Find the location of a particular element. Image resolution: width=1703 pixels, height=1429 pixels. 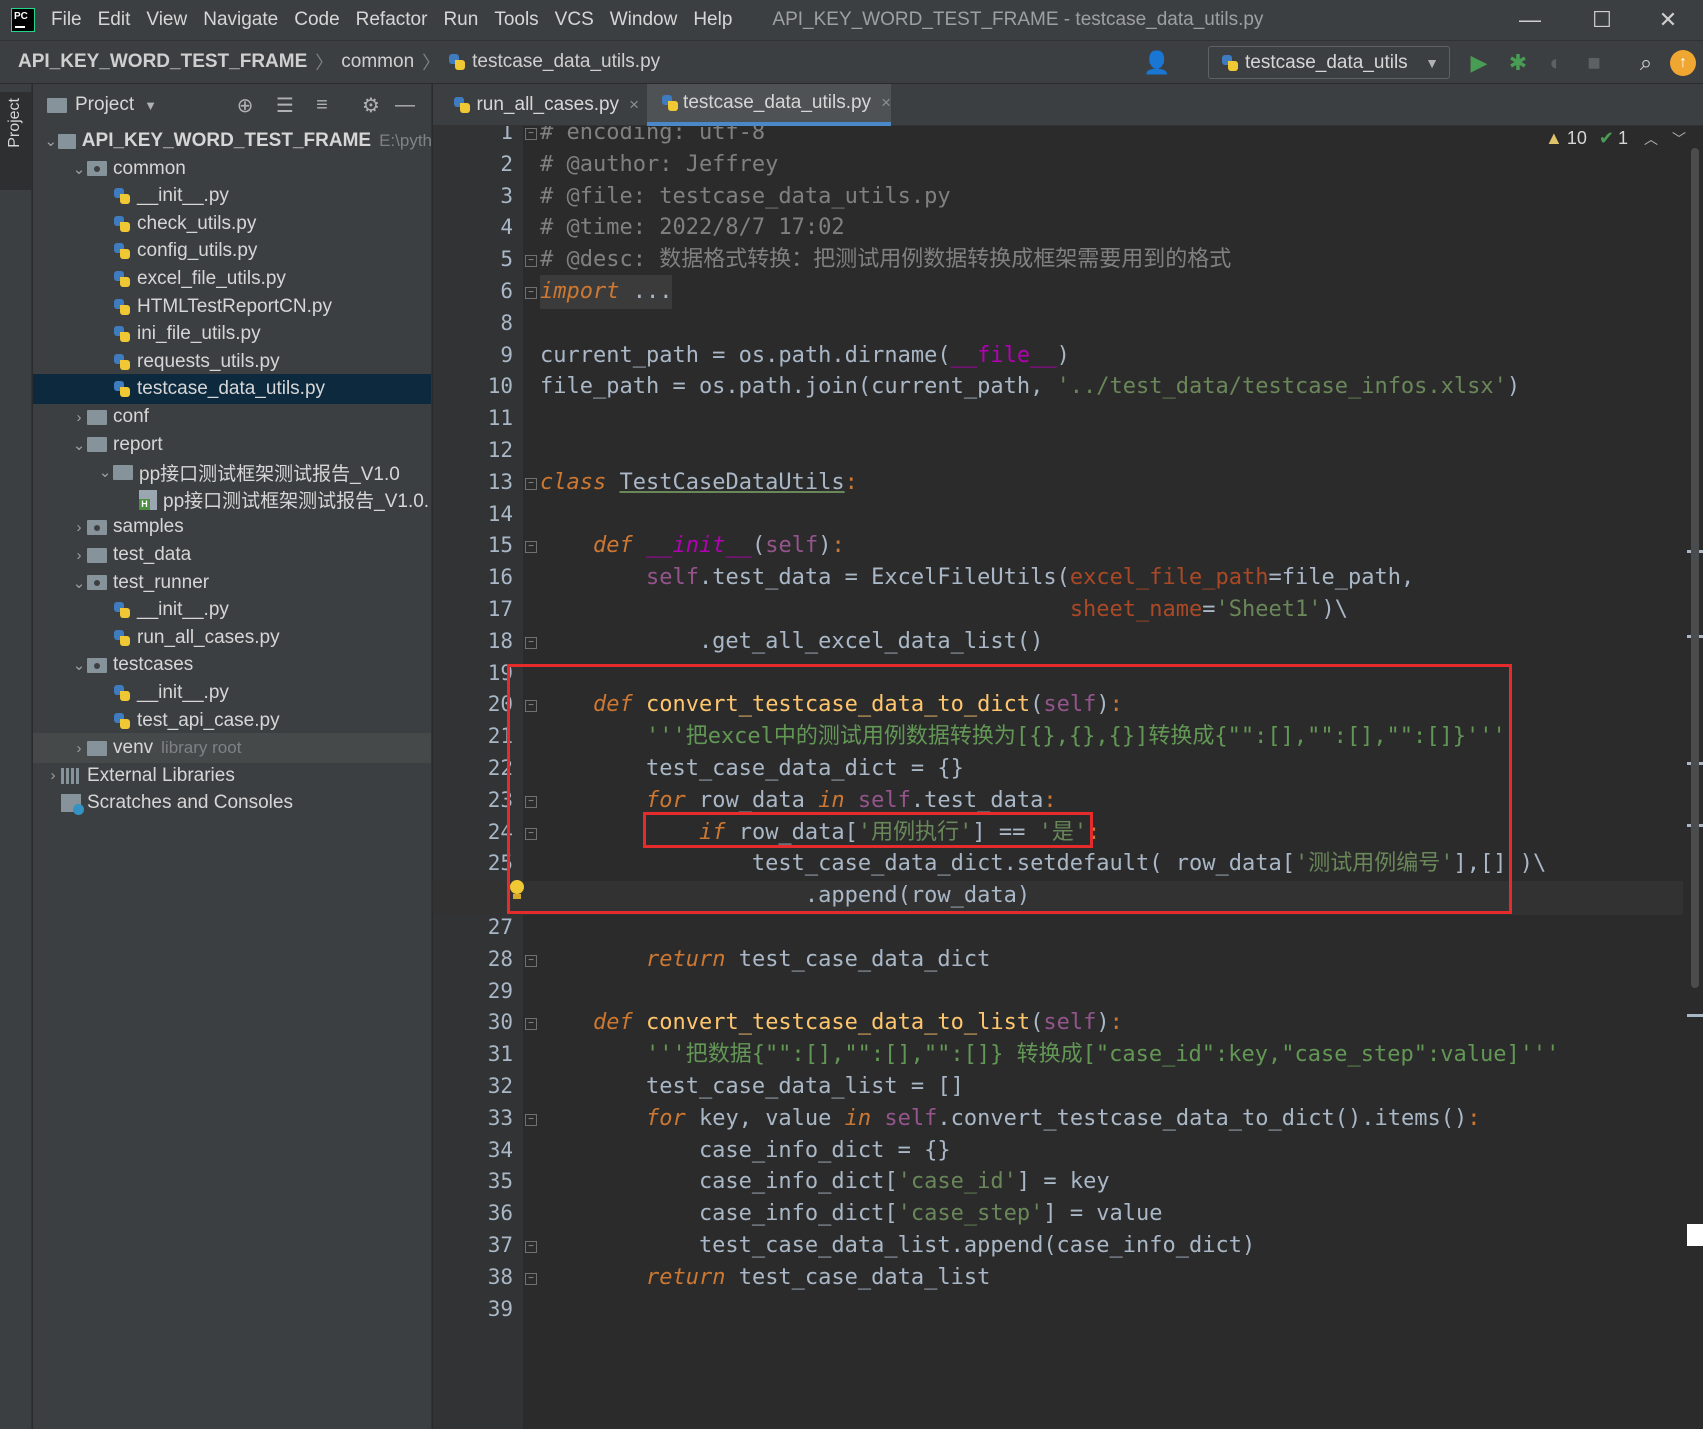

breadcrumb-file: testcase_data_utils.py is located at coordinates (566, 62).